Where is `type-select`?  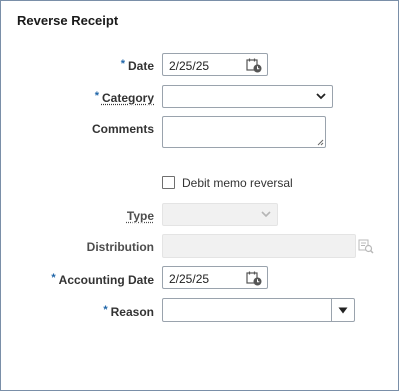 type-select is located at coordinates (220, 214).